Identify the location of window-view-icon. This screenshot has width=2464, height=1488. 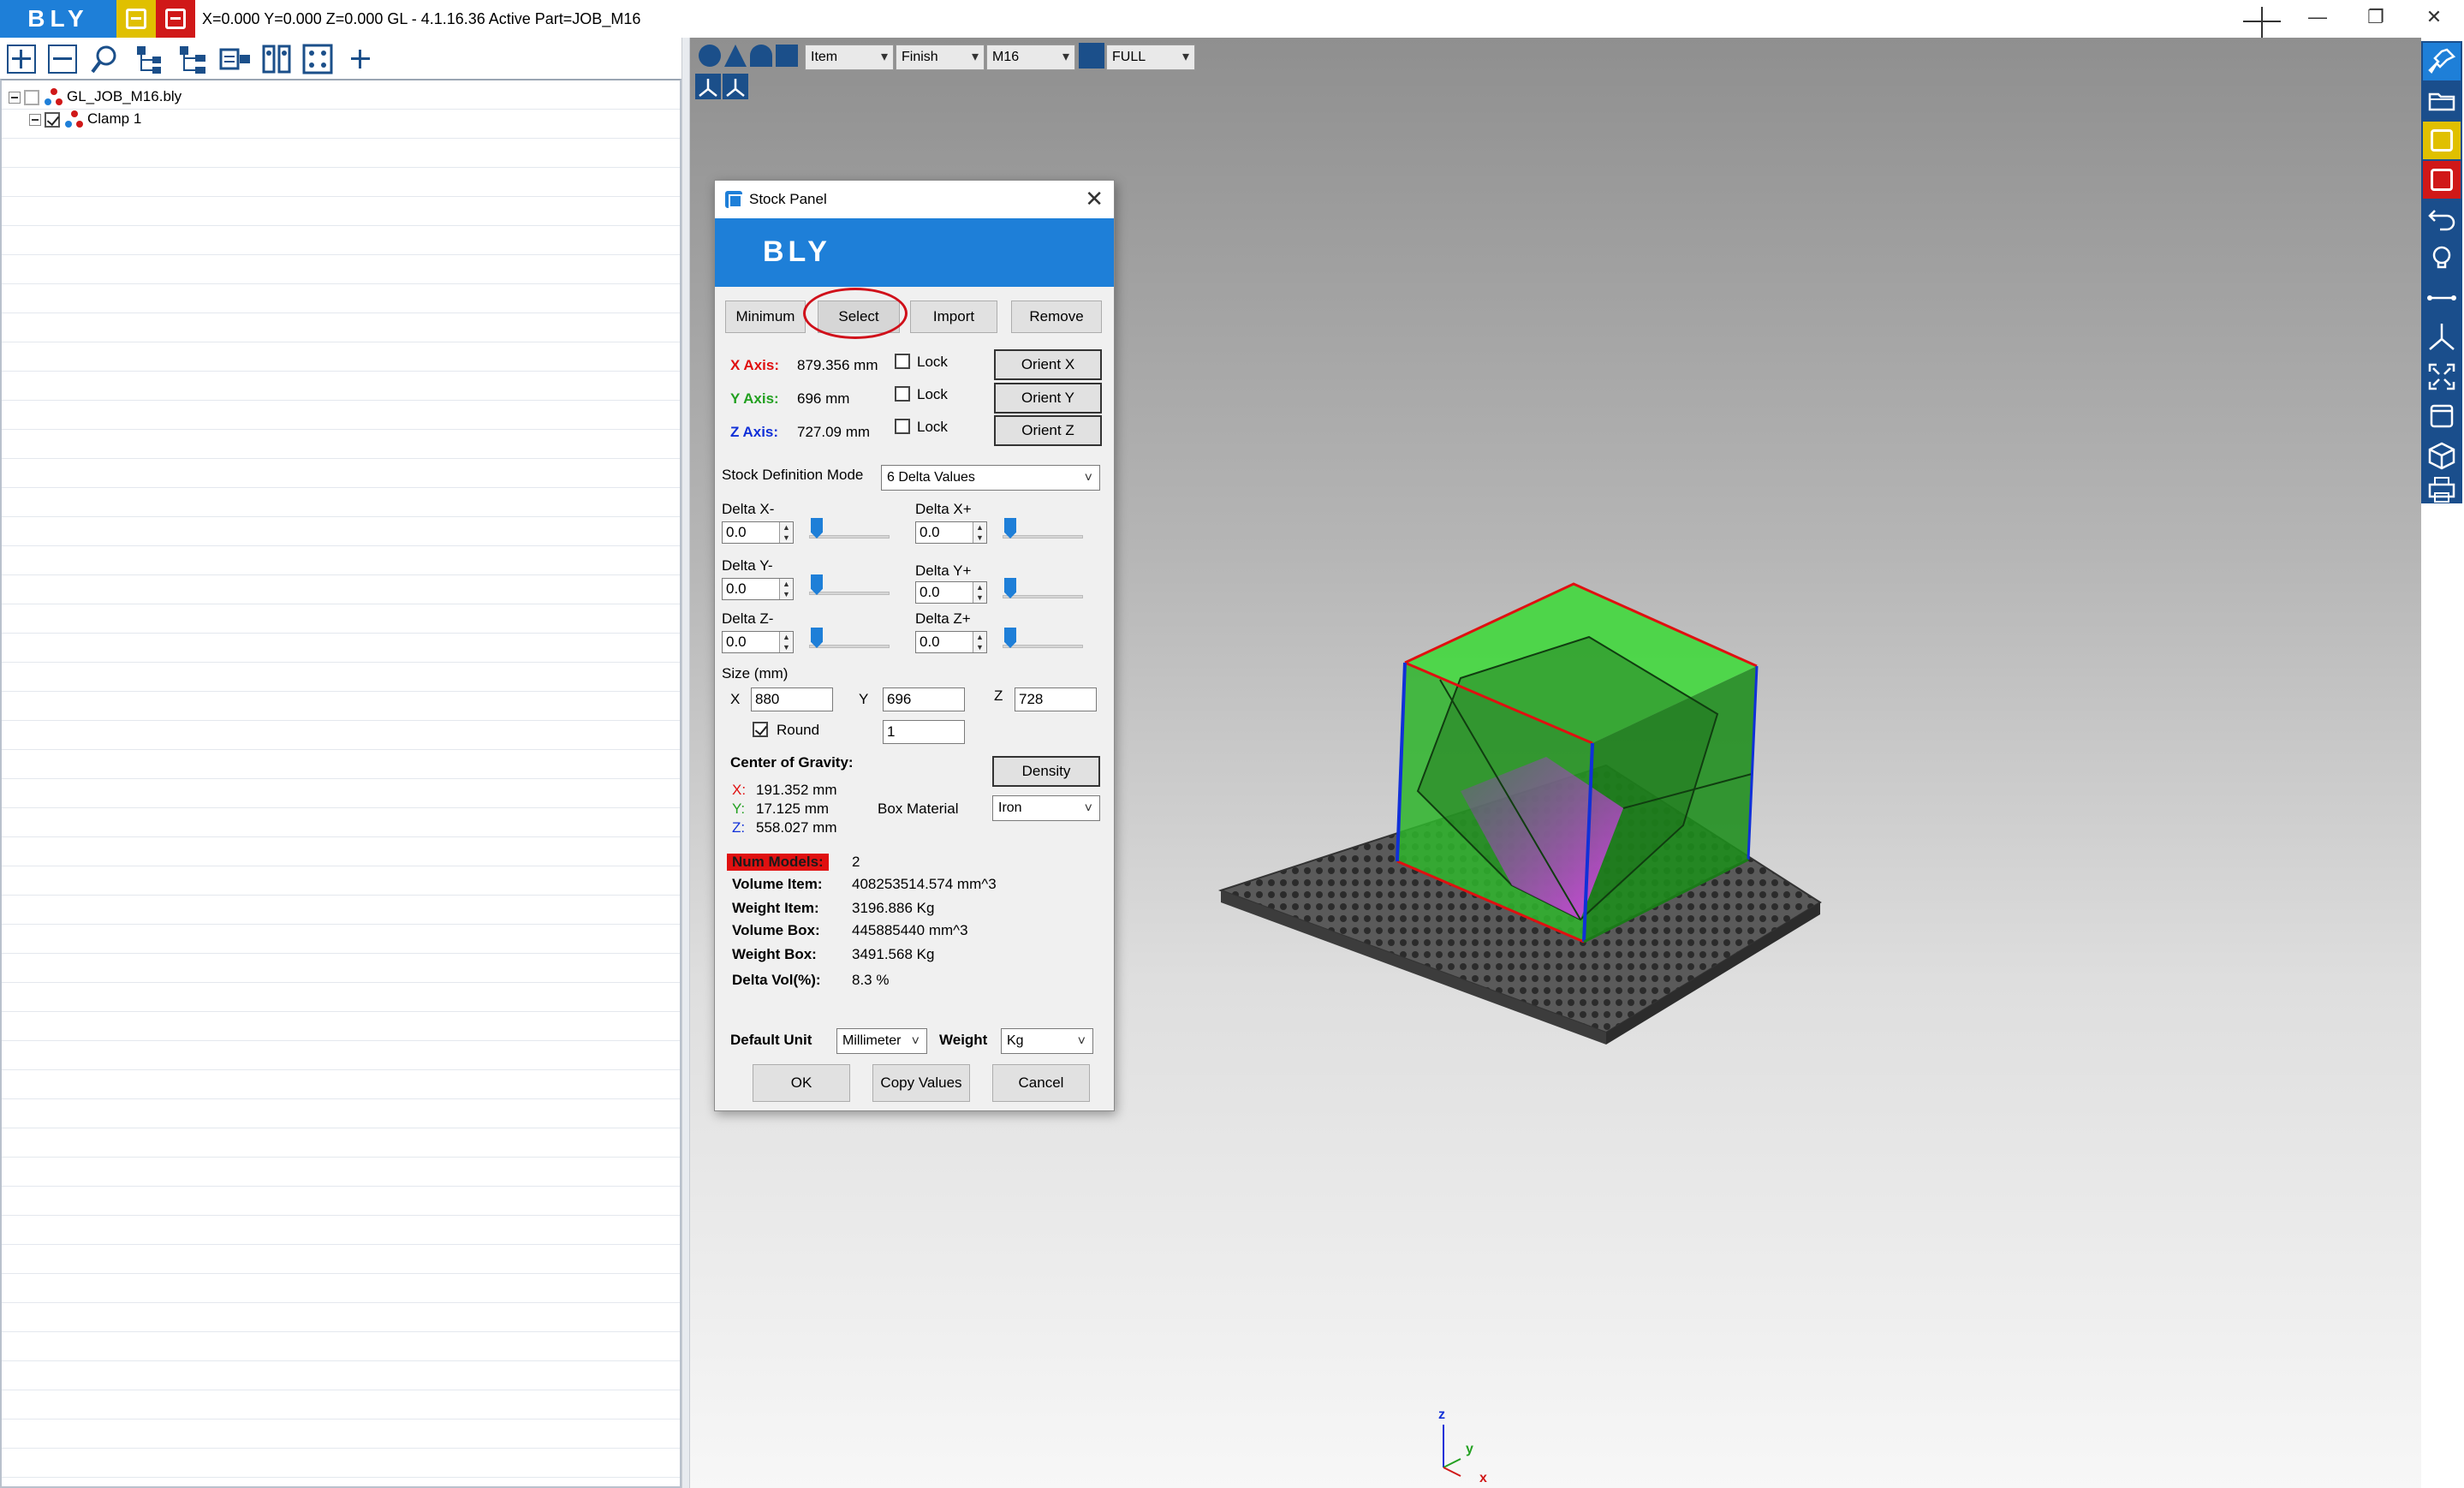
(2442, 416).